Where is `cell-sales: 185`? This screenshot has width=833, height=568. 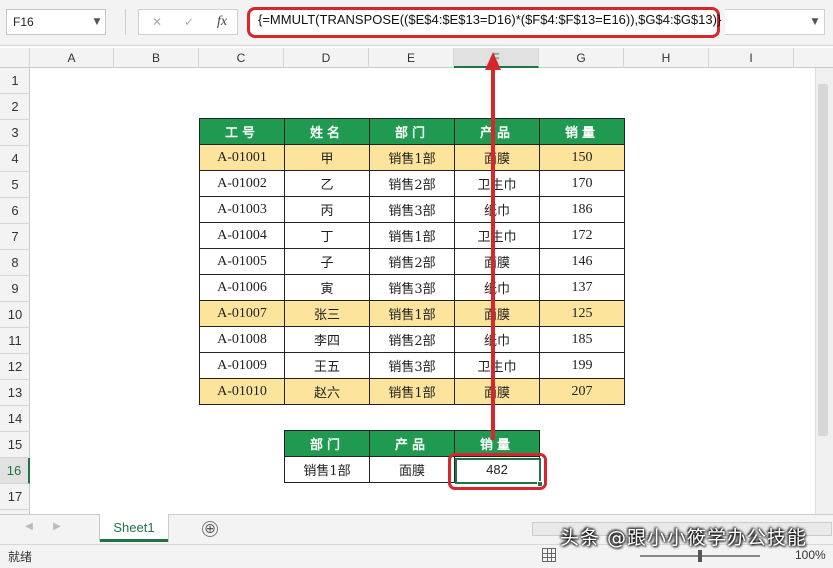 cell-sales: 185 is located at coordinates (582, 339).